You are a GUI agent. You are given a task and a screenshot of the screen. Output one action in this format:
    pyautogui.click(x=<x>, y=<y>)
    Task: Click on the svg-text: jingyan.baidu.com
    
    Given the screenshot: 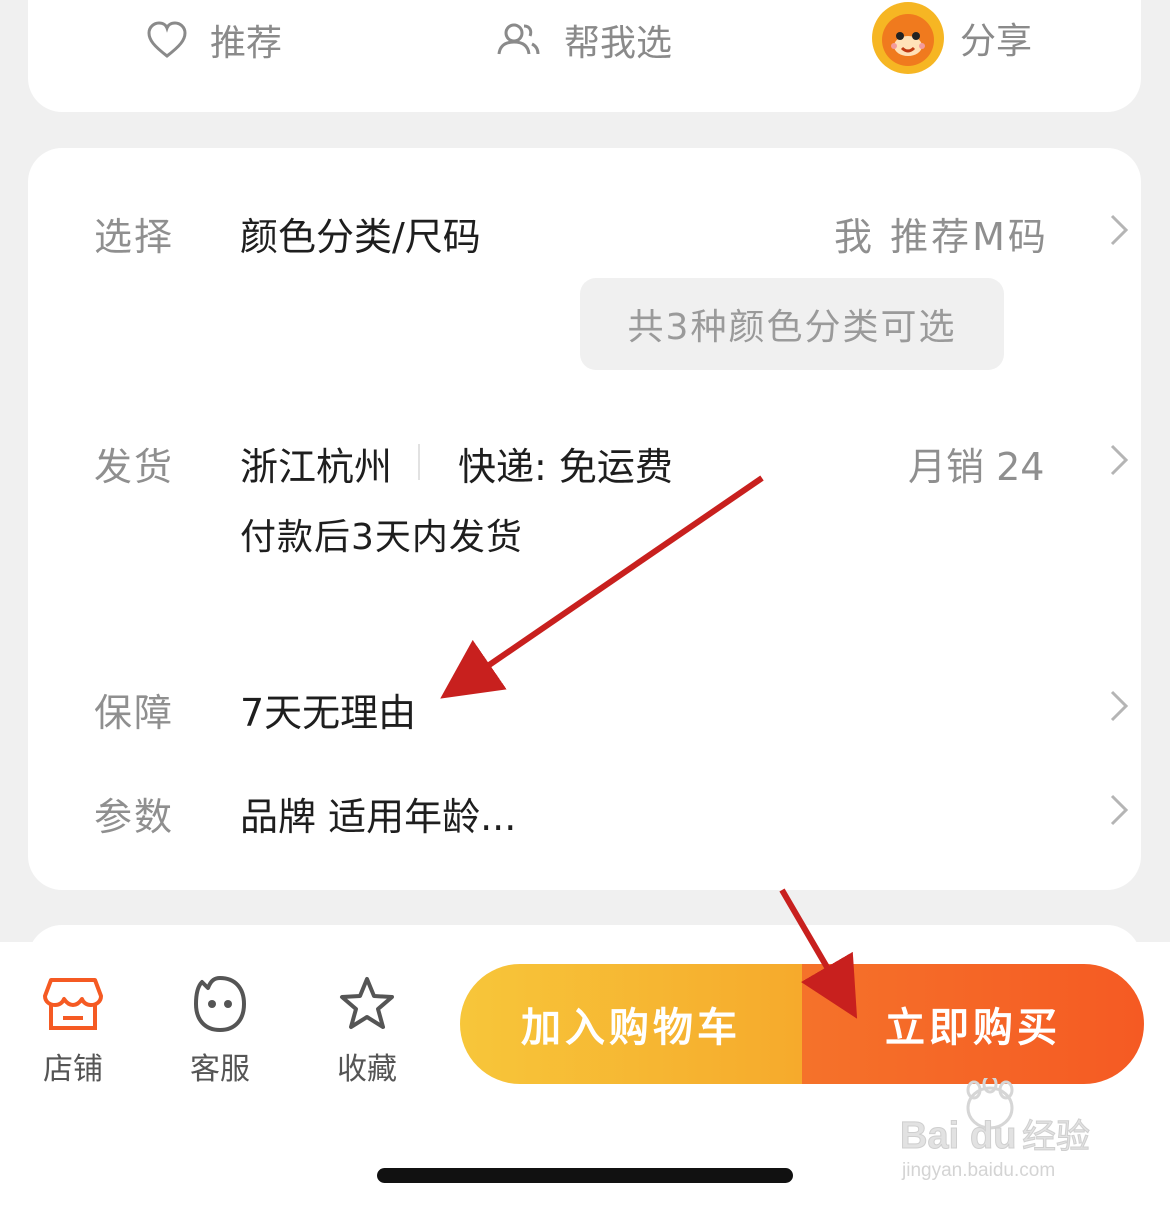 What is the action you would take?
    pyautogui.click(x=978, y=1170)
    